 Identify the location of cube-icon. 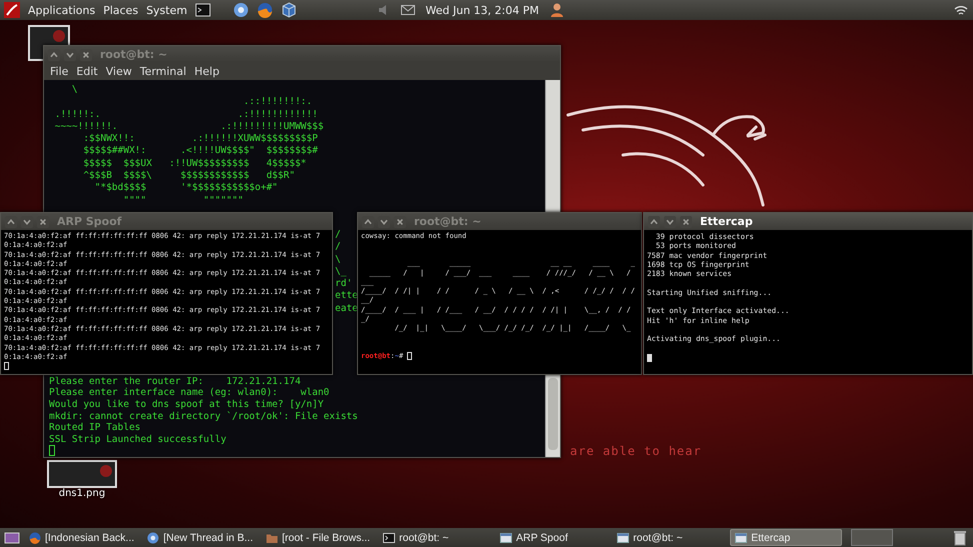
(289, 10).